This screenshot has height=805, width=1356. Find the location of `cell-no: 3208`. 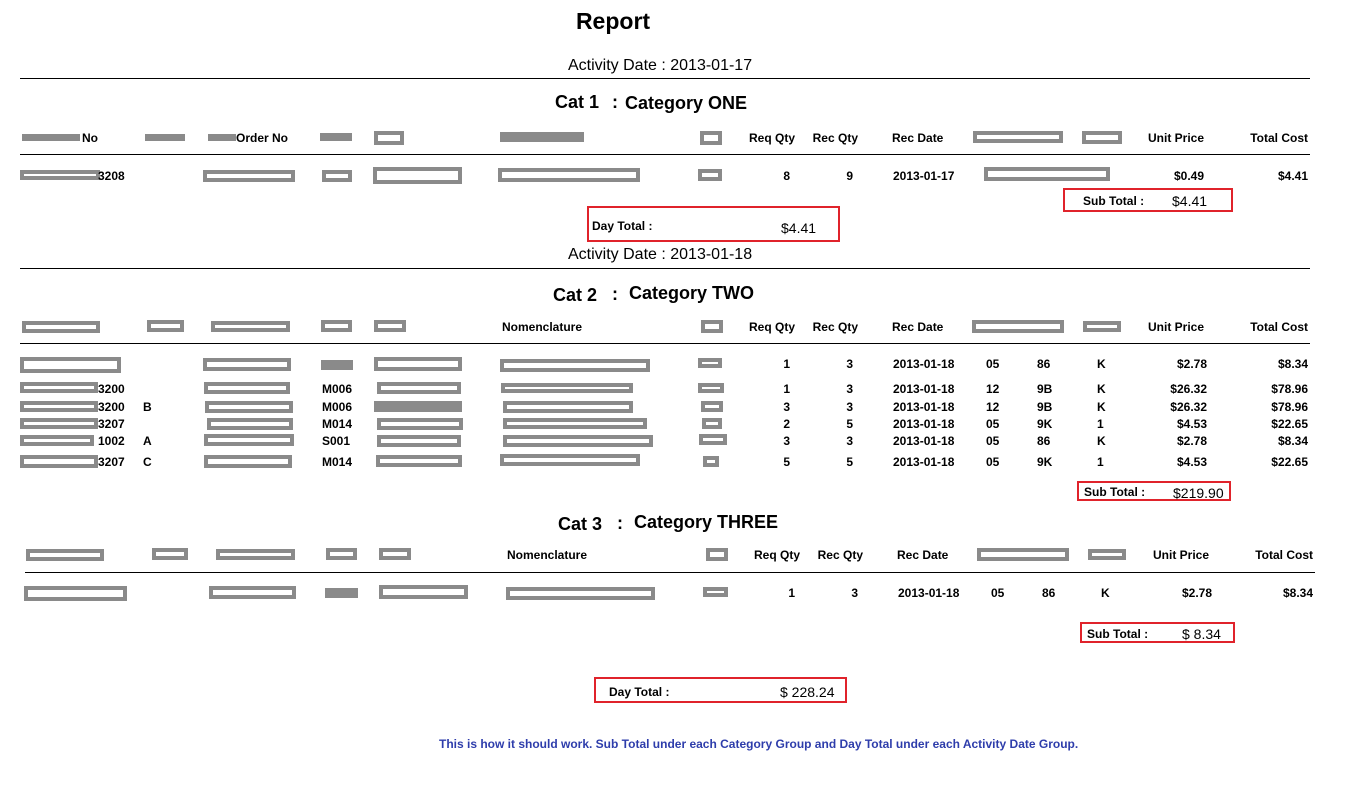

cell-no: 3208 is located at coordinates (111, 176).